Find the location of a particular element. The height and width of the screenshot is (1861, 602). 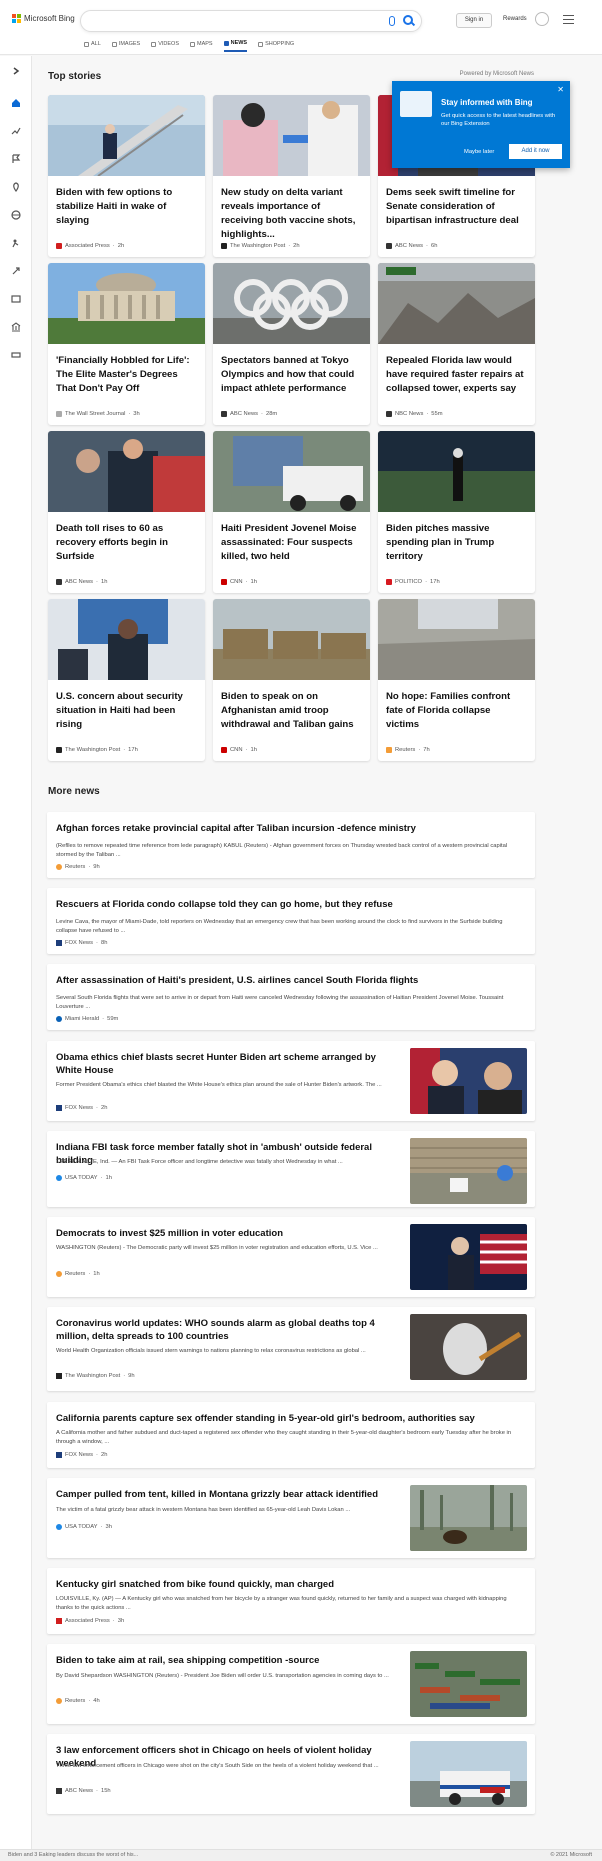

news-source: Associated Press · 3h is located at coordinates (90, 1621).